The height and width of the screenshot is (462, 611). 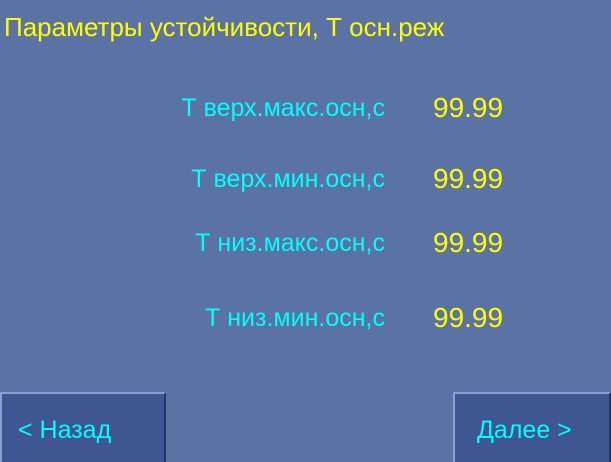 I want to click on param-value-t-lower-min: 99.99, so click(x=468, y=317).